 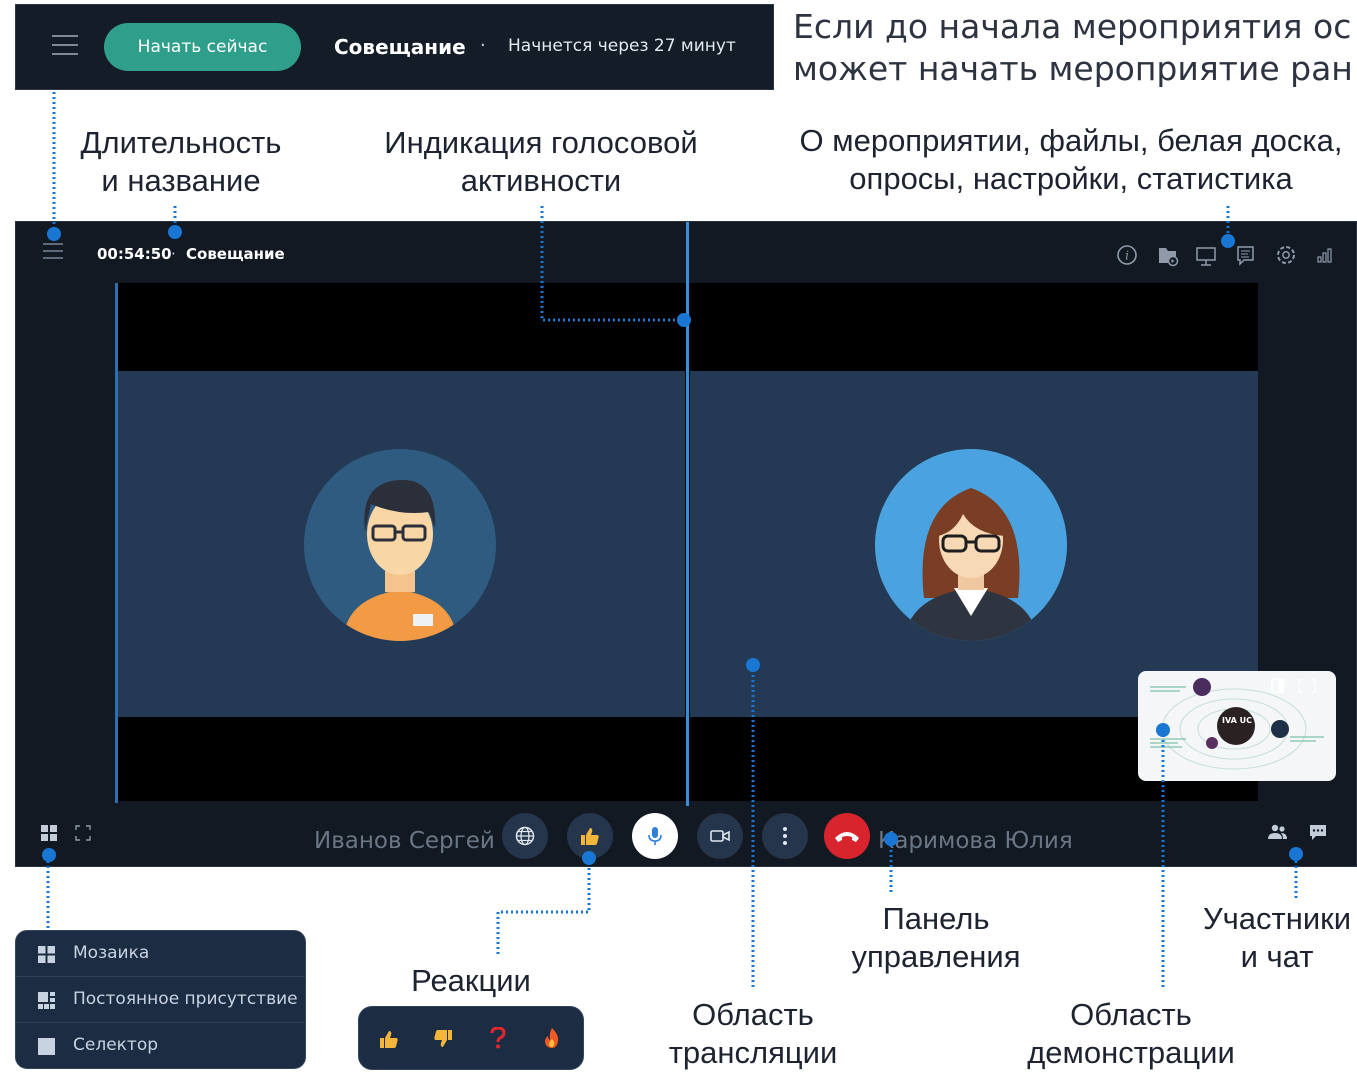 What do you see at coordinates (1274, 938) in the screenshot?
I see `caption-participants-chat: Участники и чат` at bounding box center [1274, 938].